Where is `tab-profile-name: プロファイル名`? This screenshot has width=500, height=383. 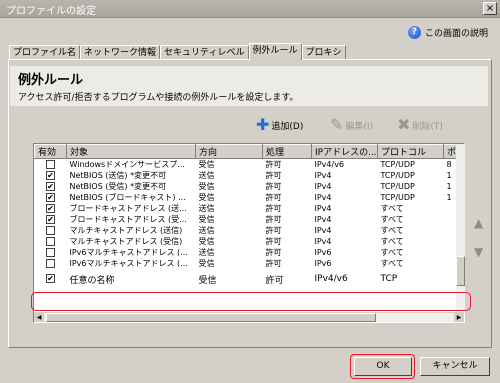 tab-profile-name: プロファイル名 is located at coordinates (45, 52).